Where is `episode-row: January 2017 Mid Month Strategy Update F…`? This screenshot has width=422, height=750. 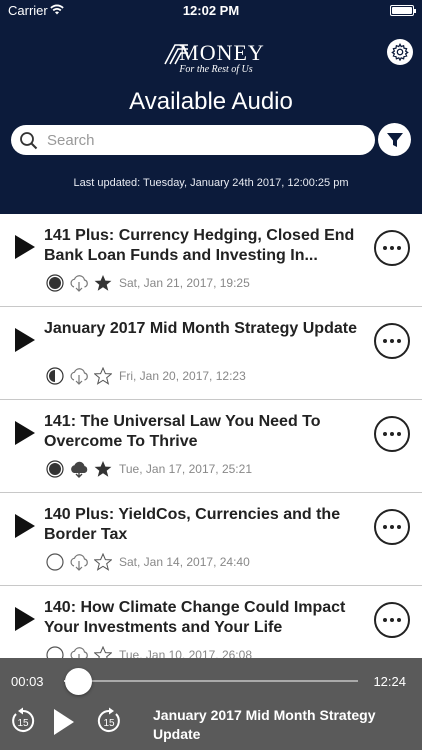 episode-row: January 2017 Mid Month Strategy Update F… is located at coordinates (211, 353).